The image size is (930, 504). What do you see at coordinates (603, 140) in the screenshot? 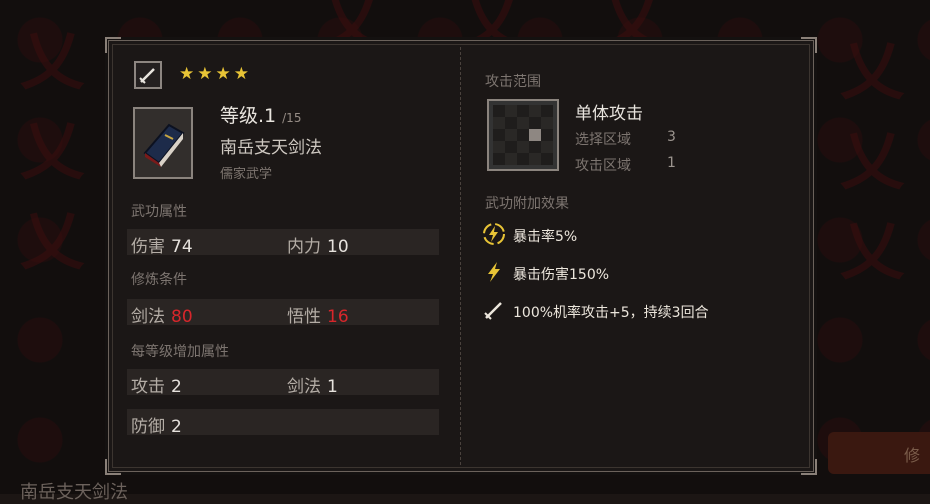
I see `select-area-label: 选择区域` at bounding box center [603, 140].